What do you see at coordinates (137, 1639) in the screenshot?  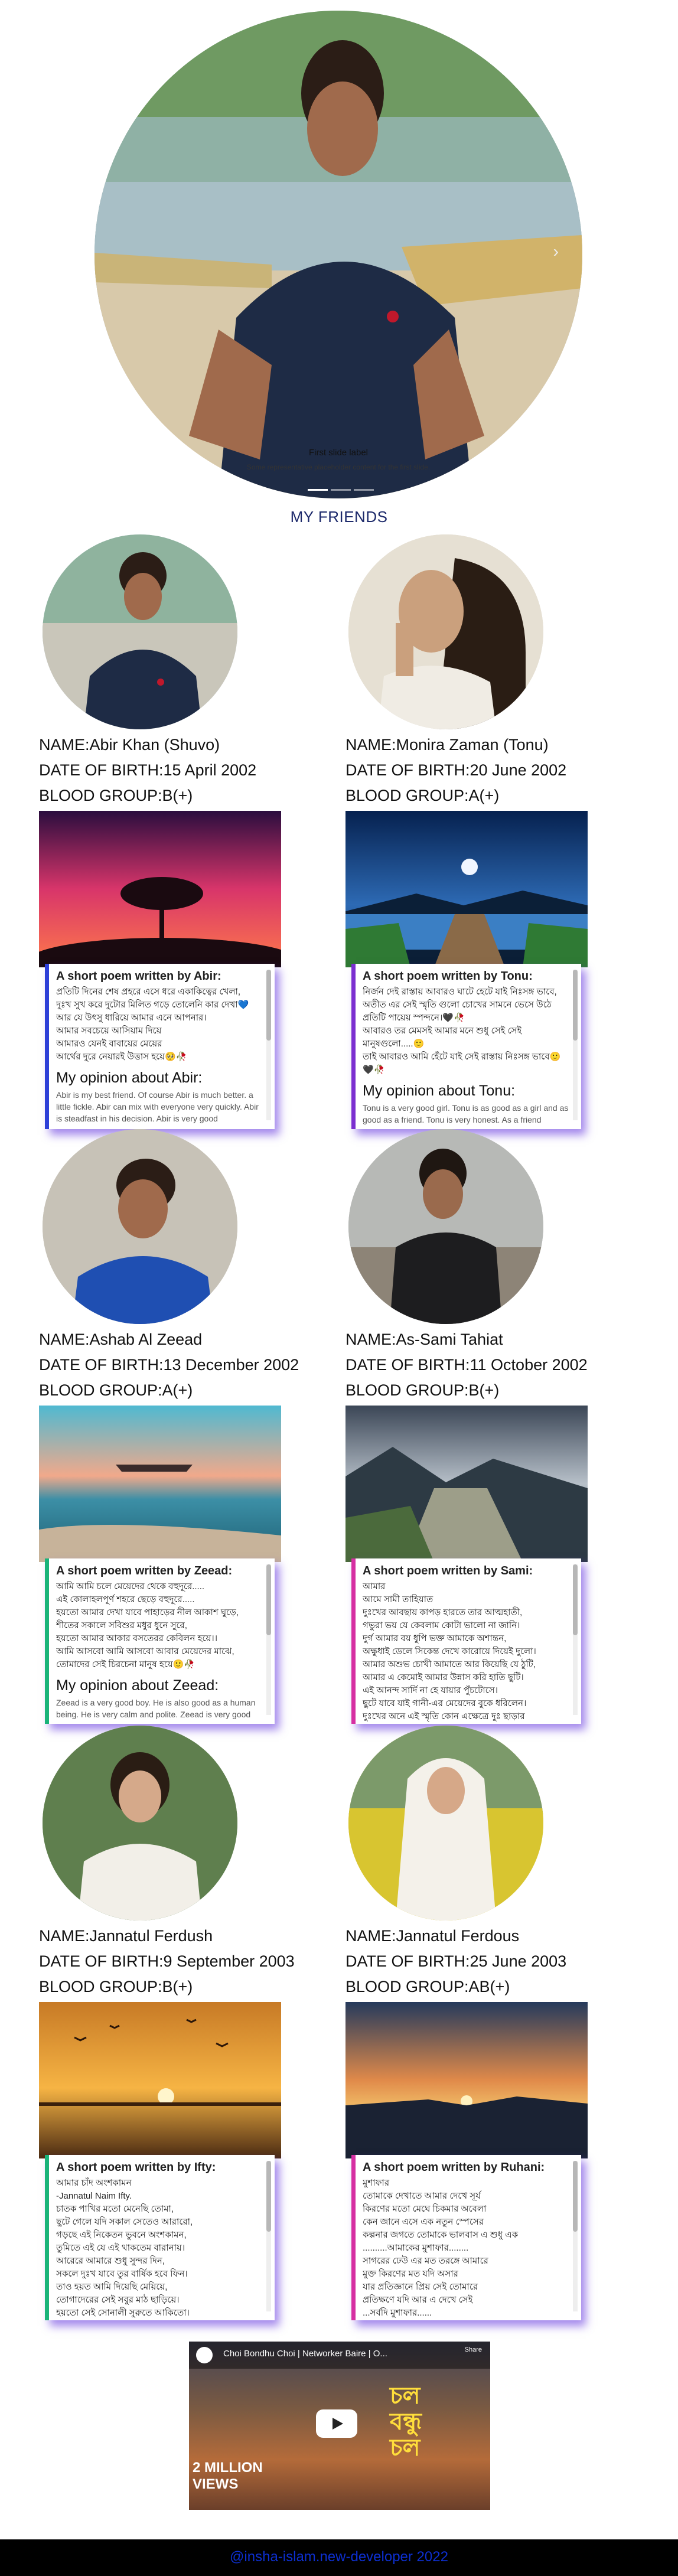 I see `poem-line: হয়তো আমার আকার বসতেরর কেবিলন হয়ে।।` at bounding box center [137, 1639].